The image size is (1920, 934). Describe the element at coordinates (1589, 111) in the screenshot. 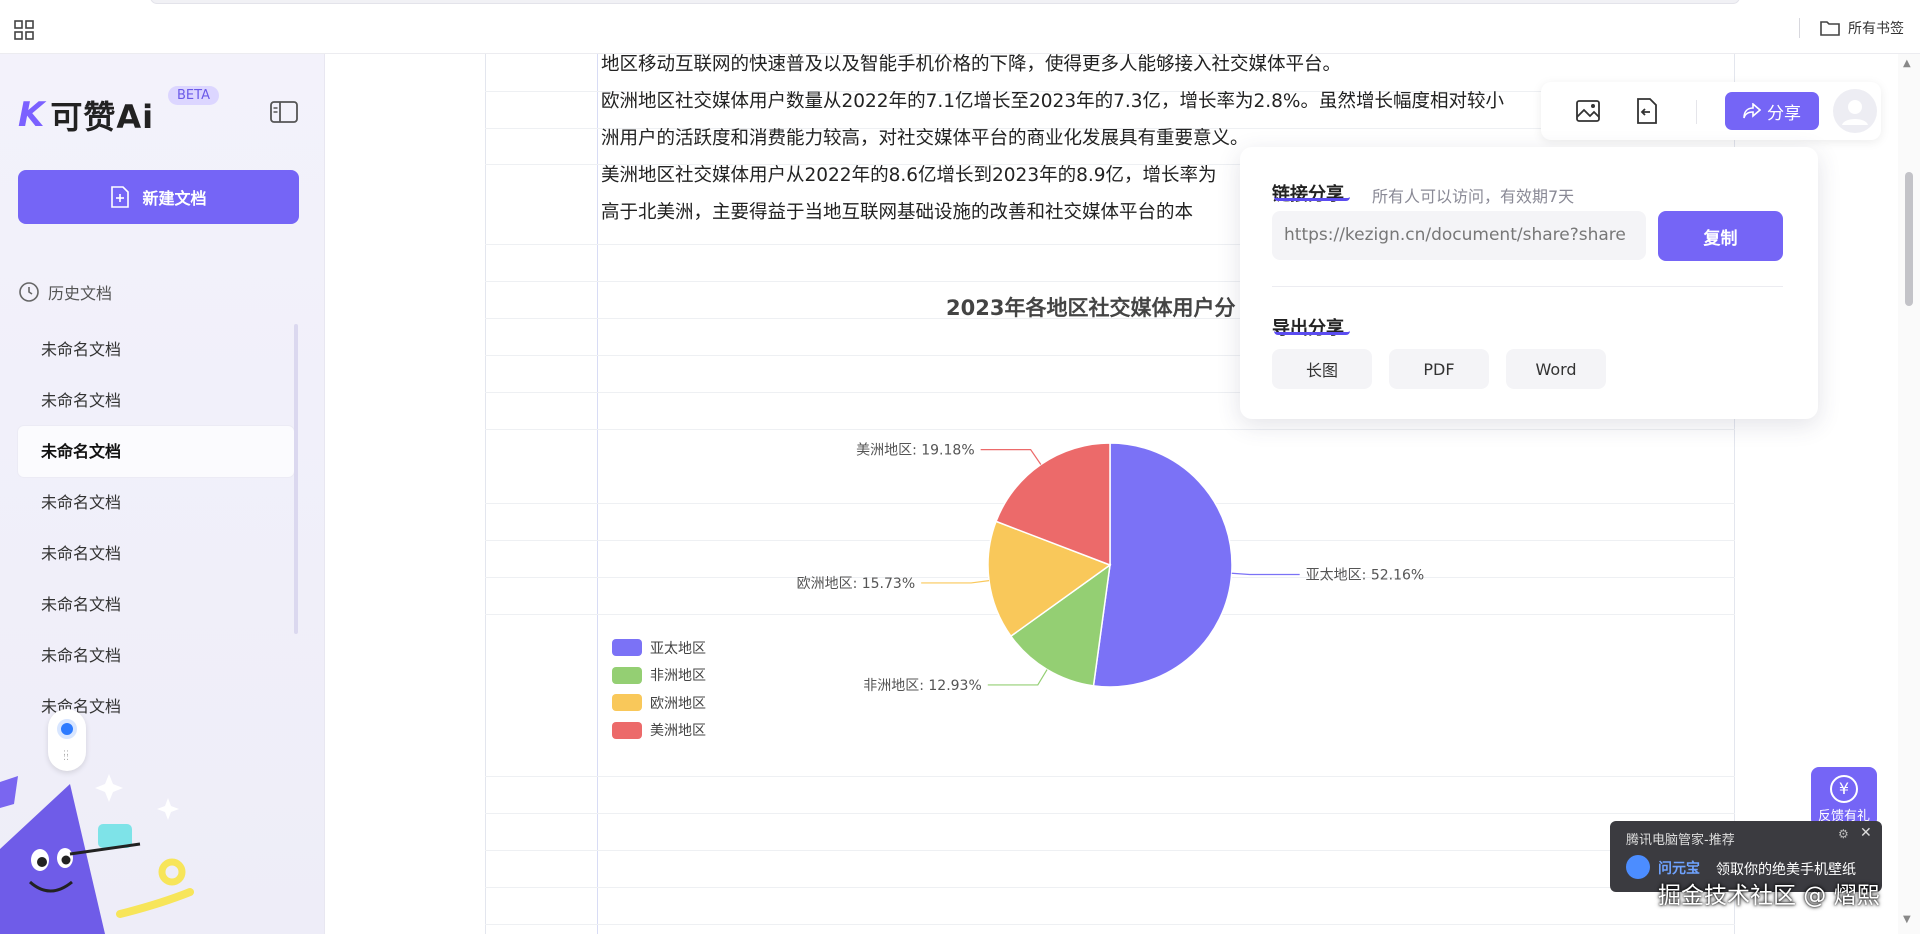

I see `image-icon` at that location.